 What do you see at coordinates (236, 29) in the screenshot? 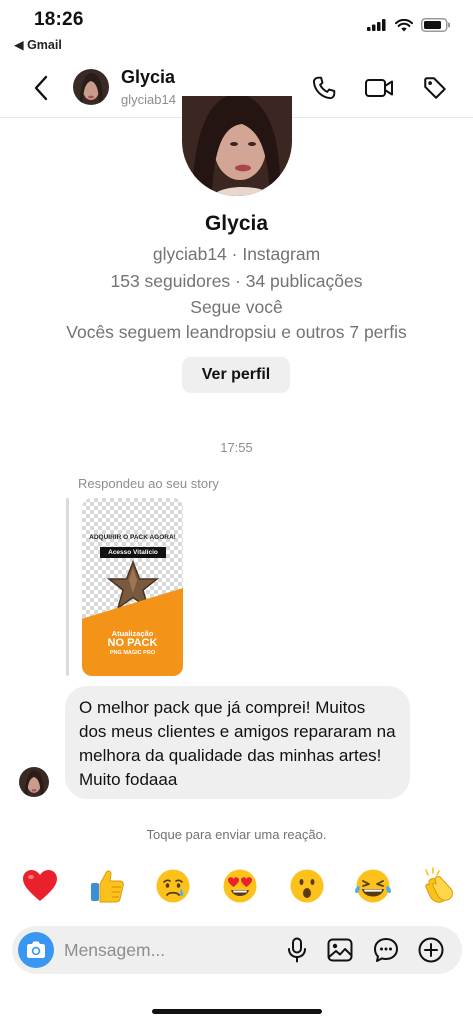
I see `status-bar: 18:26 ◀ Gmail` at bounding box center [236, 29].